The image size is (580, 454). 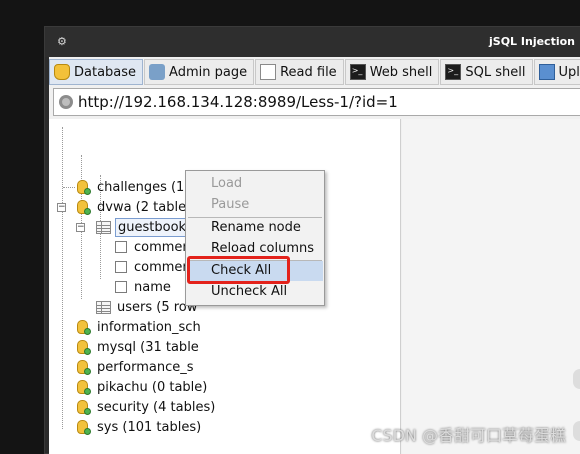 What do you see at coordinates (152, 387) in the screenshot?
I see `node-label: pikachu (0 table)` at bounding box center [152, 387].